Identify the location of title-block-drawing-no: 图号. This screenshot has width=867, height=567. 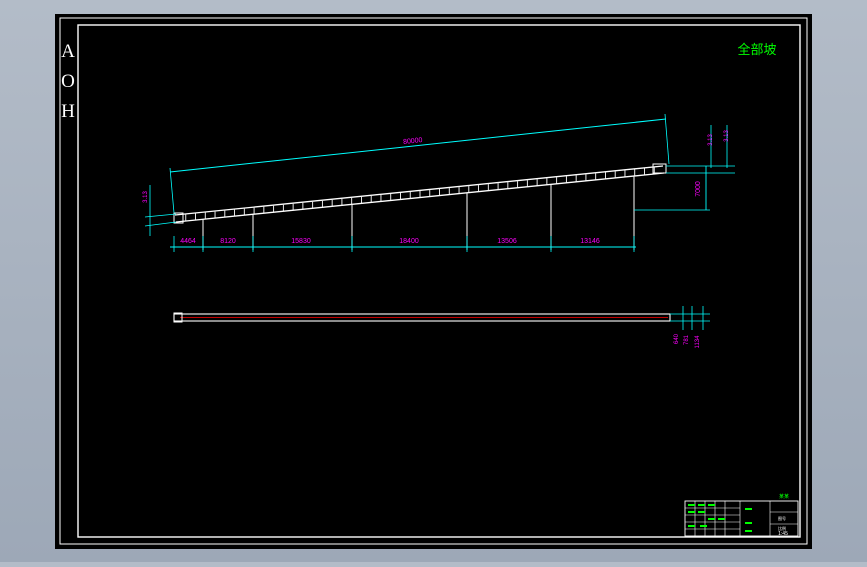
(782, 518).